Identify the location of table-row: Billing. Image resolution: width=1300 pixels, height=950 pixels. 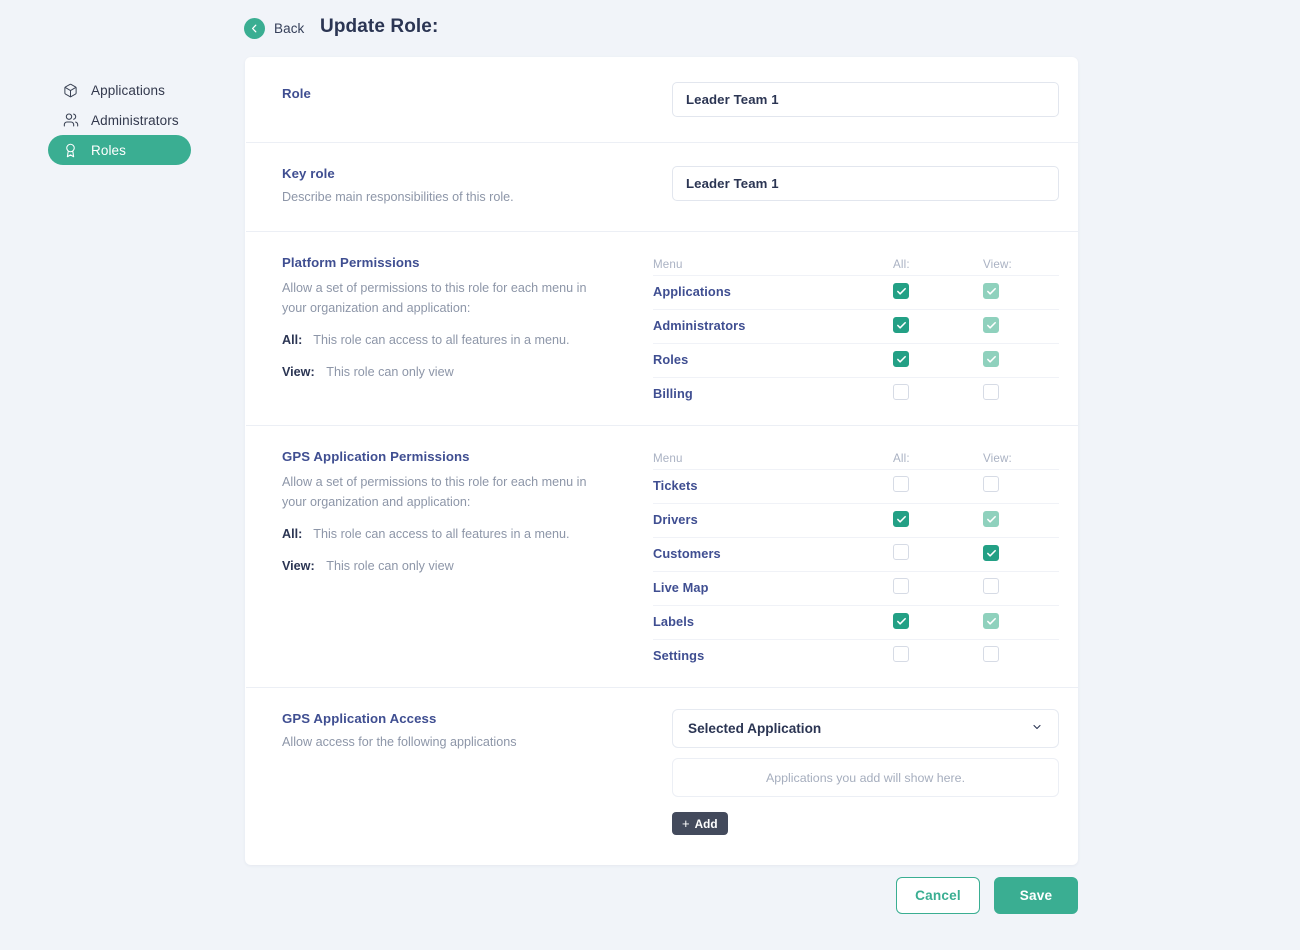
(856, 394).